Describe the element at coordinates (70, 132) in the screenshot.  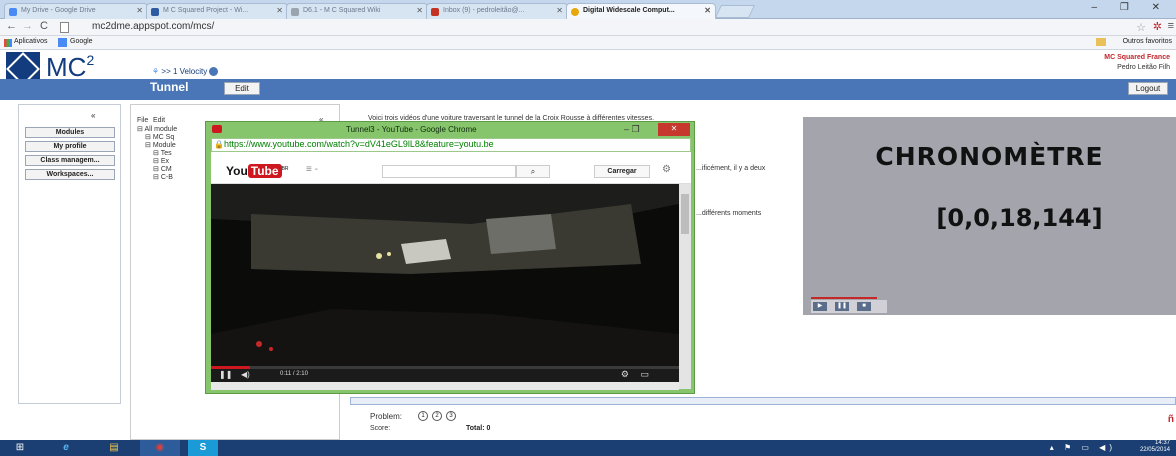
I see `nav-modules-button: Modules` at that location.